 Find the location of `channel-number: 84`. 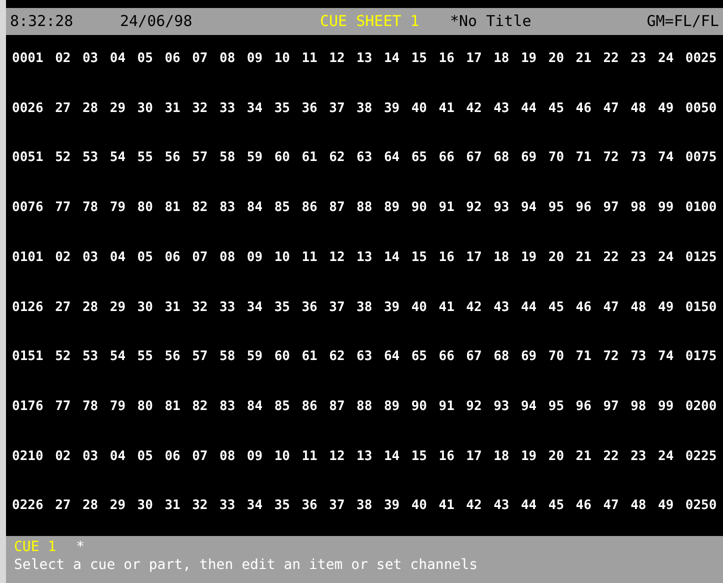

channel-number: 84 is located at coordinates (254, 407).